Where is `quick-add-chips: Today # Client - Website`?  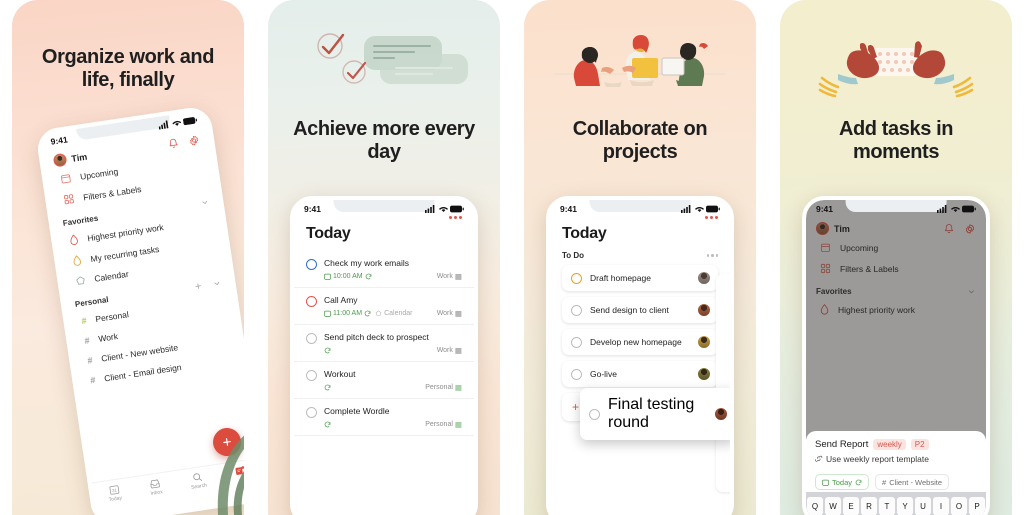
quick-add-chips: Today # Client - Website is located at coordinates (896, 482).